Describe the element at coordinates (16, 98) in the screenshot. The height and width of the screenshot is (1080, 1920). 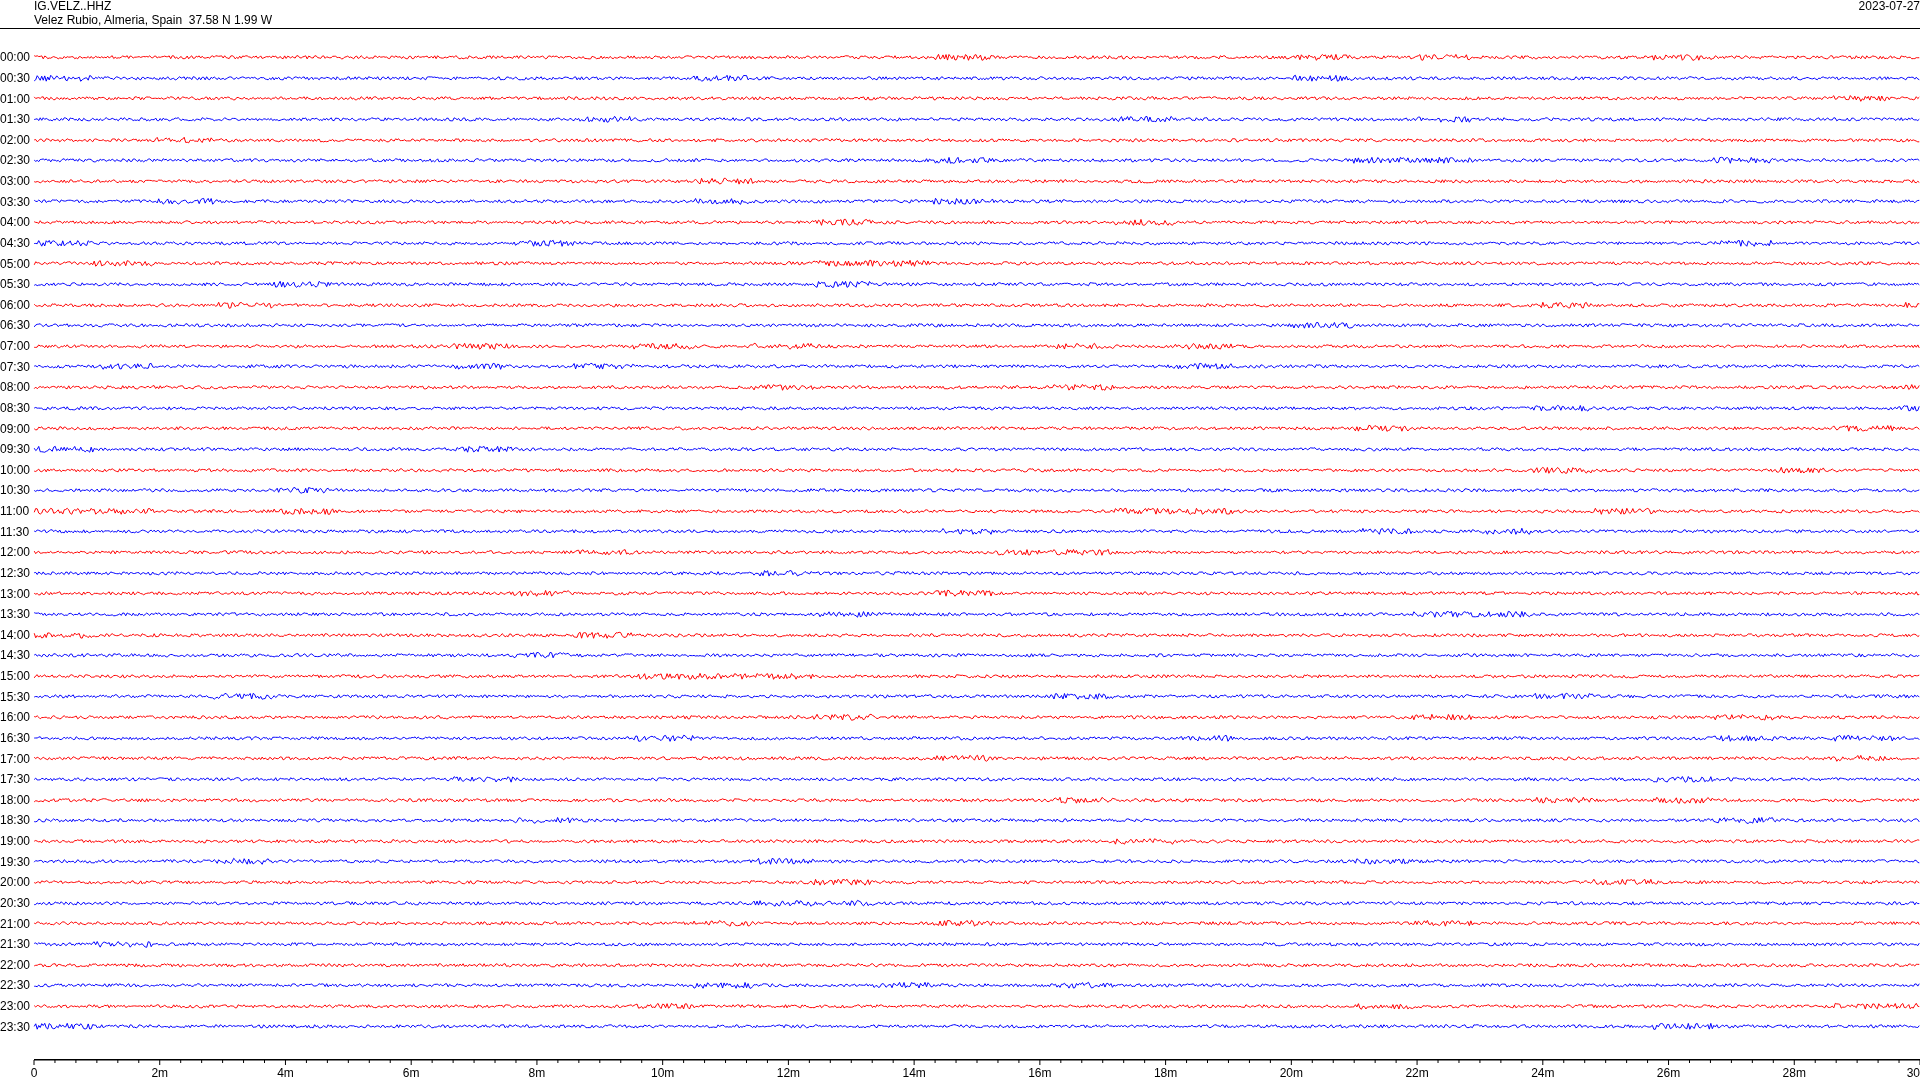
I see `hour-label: 01:00` at that location.